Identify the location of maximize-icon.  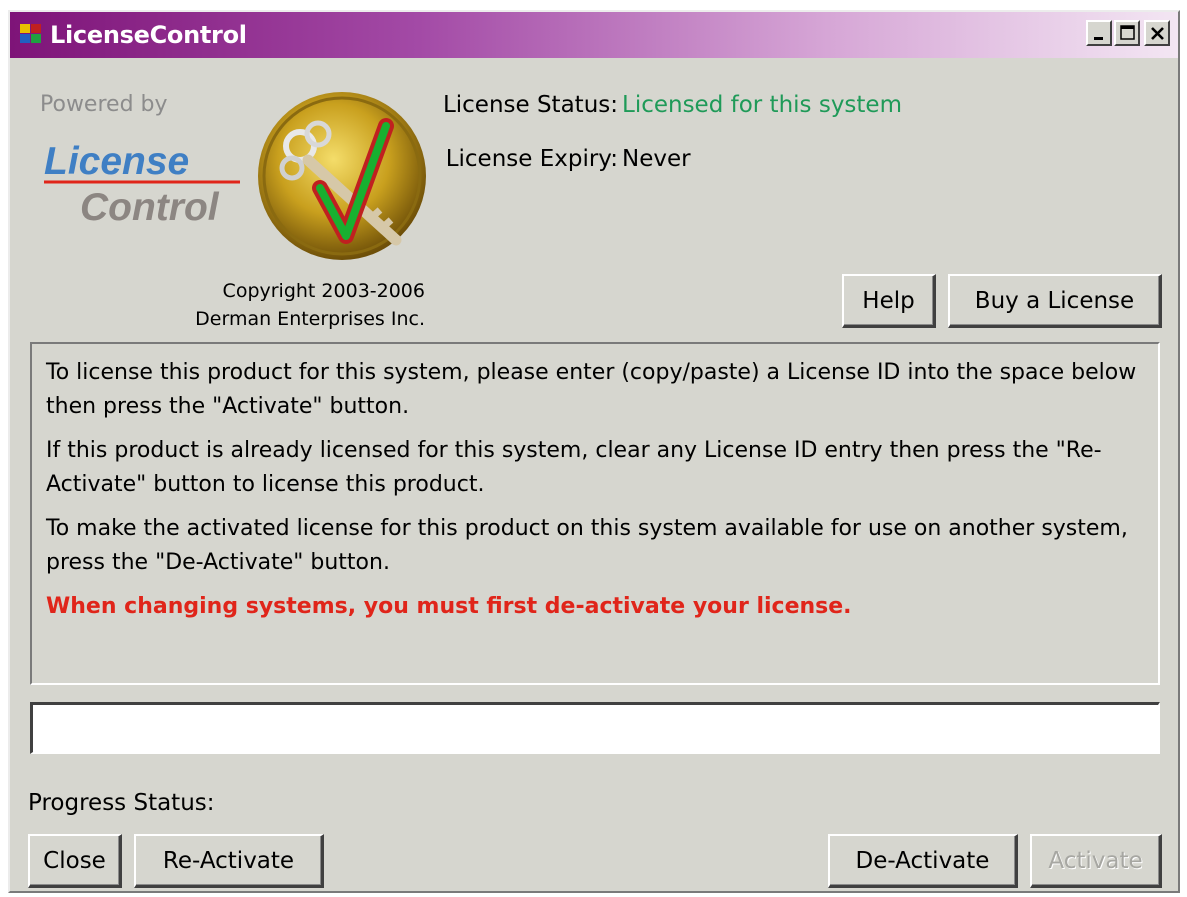
(1127, 32).